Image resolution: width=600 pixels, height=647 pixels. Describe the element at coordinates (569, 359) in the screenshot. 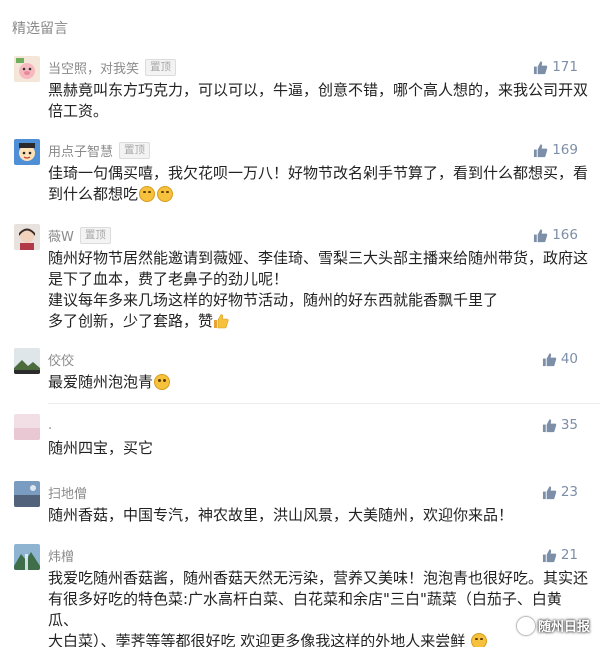

I see `like-count: 40` at that location.